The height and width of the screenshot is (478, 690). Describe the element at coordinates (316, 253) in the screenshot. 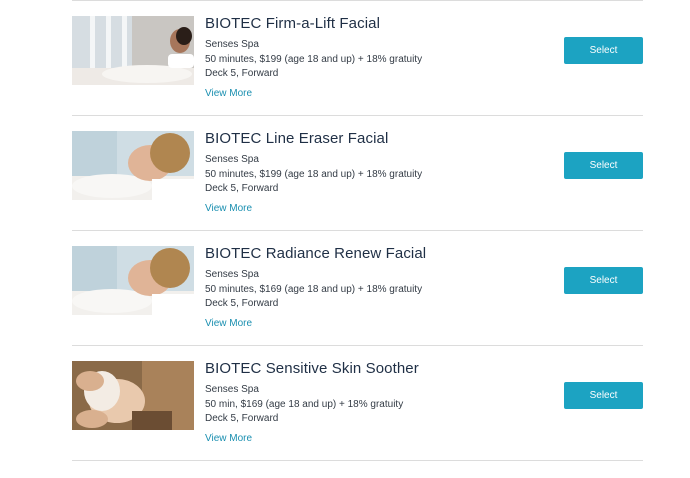

I see `treatment-title: BIOTEC Radiance Renew Facial` at that location.